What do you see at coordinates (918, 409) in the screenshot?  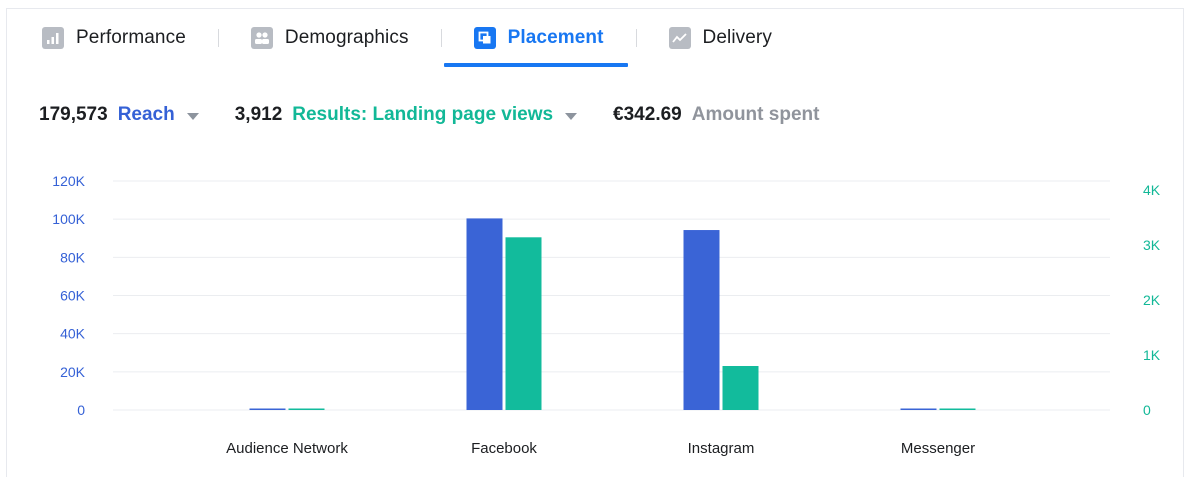 I see `reach-bar-messenger` at bounding box center [918, 409].